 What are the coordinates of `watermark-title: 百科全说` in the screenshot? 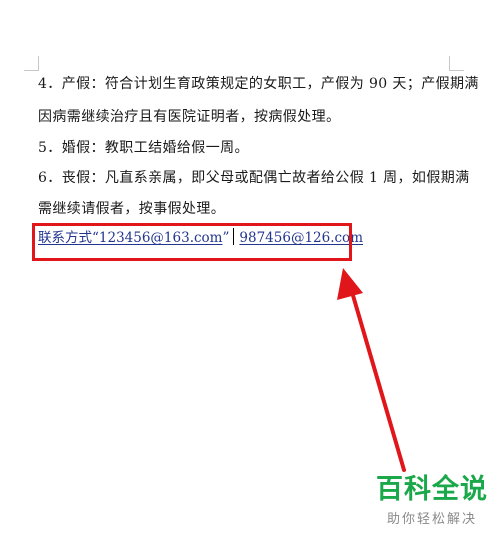 It's located at (432, 489).